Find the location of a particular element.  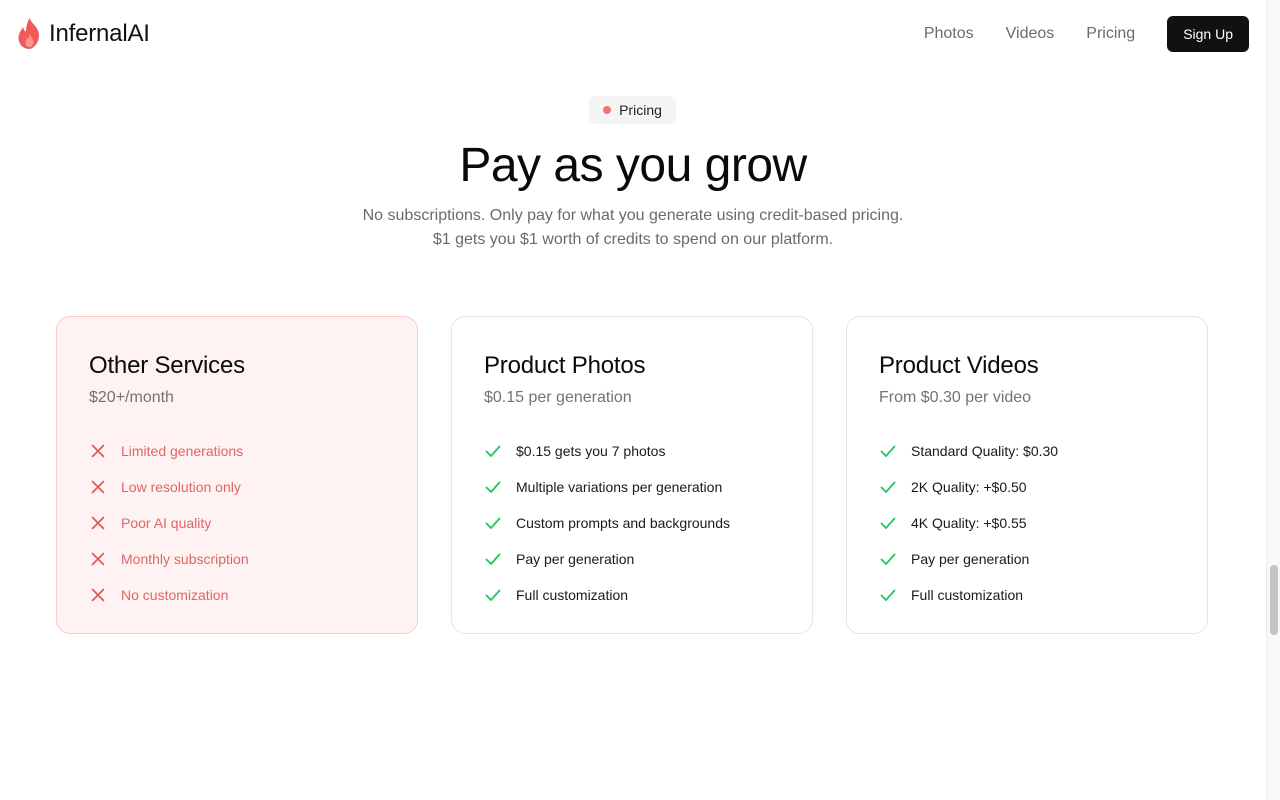

page-scrollbar is located at coordinates (1273, 400).